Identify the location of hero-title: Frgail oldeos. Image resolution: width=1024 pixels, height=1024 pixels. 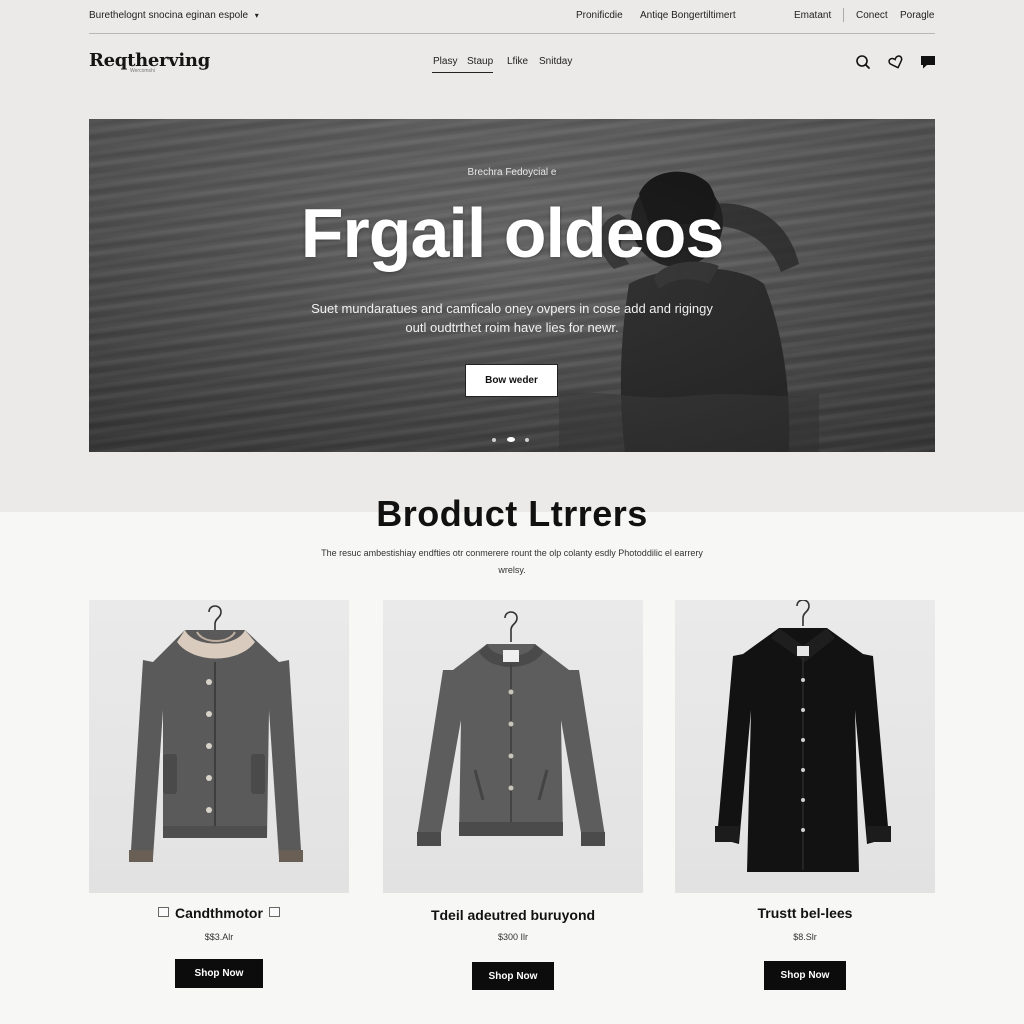
(512, 233).